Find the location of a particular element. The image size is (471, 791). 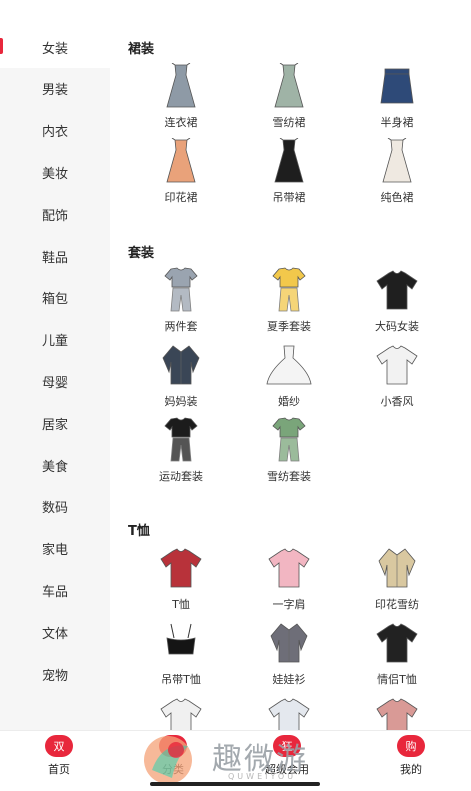

category-tile-label: 娃娃衫 is located at coordinates (289, 679).